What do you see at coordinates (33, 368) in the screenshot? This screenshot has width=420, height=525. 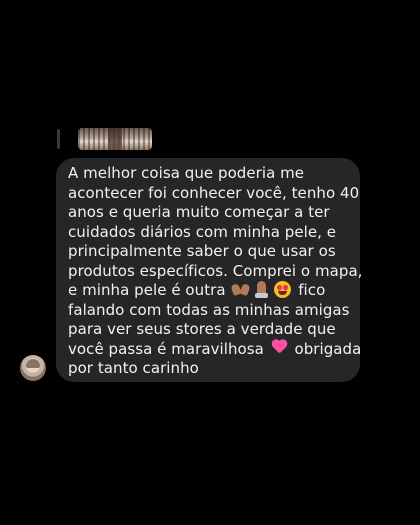 I see `sender-avatar` at bounding box center [33, 368].